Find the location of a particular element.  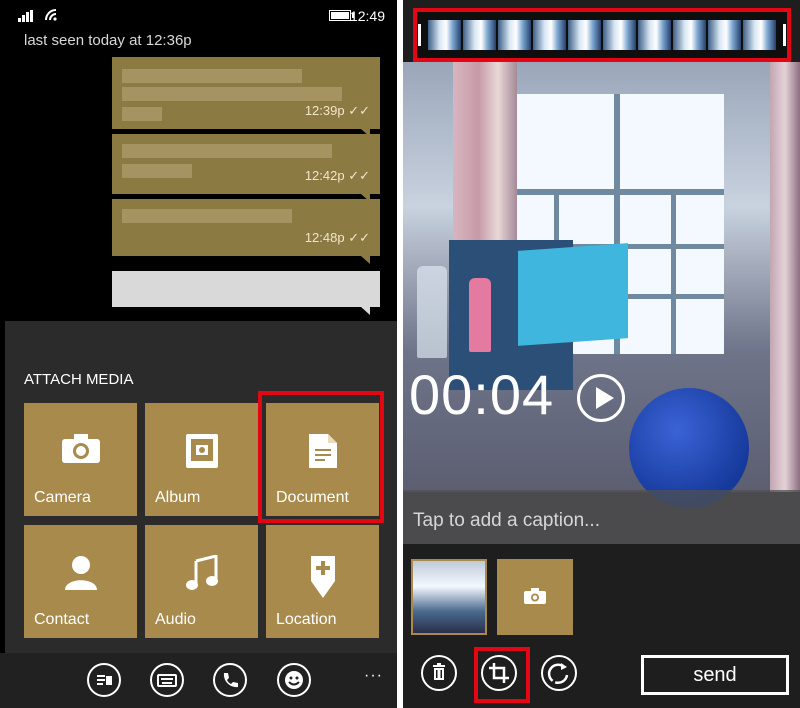

phone-icon is located at coordinates (230, 680).